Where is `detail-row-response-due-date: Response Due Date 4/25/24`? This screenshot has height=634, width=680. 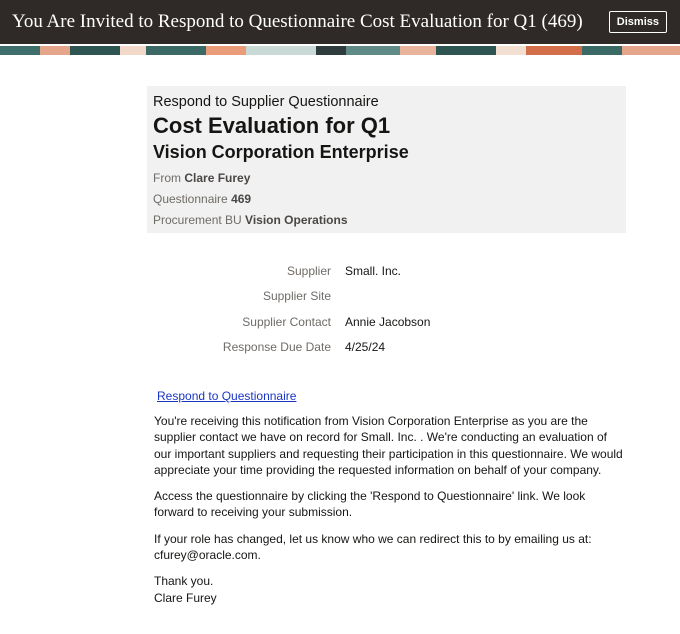 detail-row-response-due-date: Response Due Date 4/25/24 is located at coordinates (386, 348).